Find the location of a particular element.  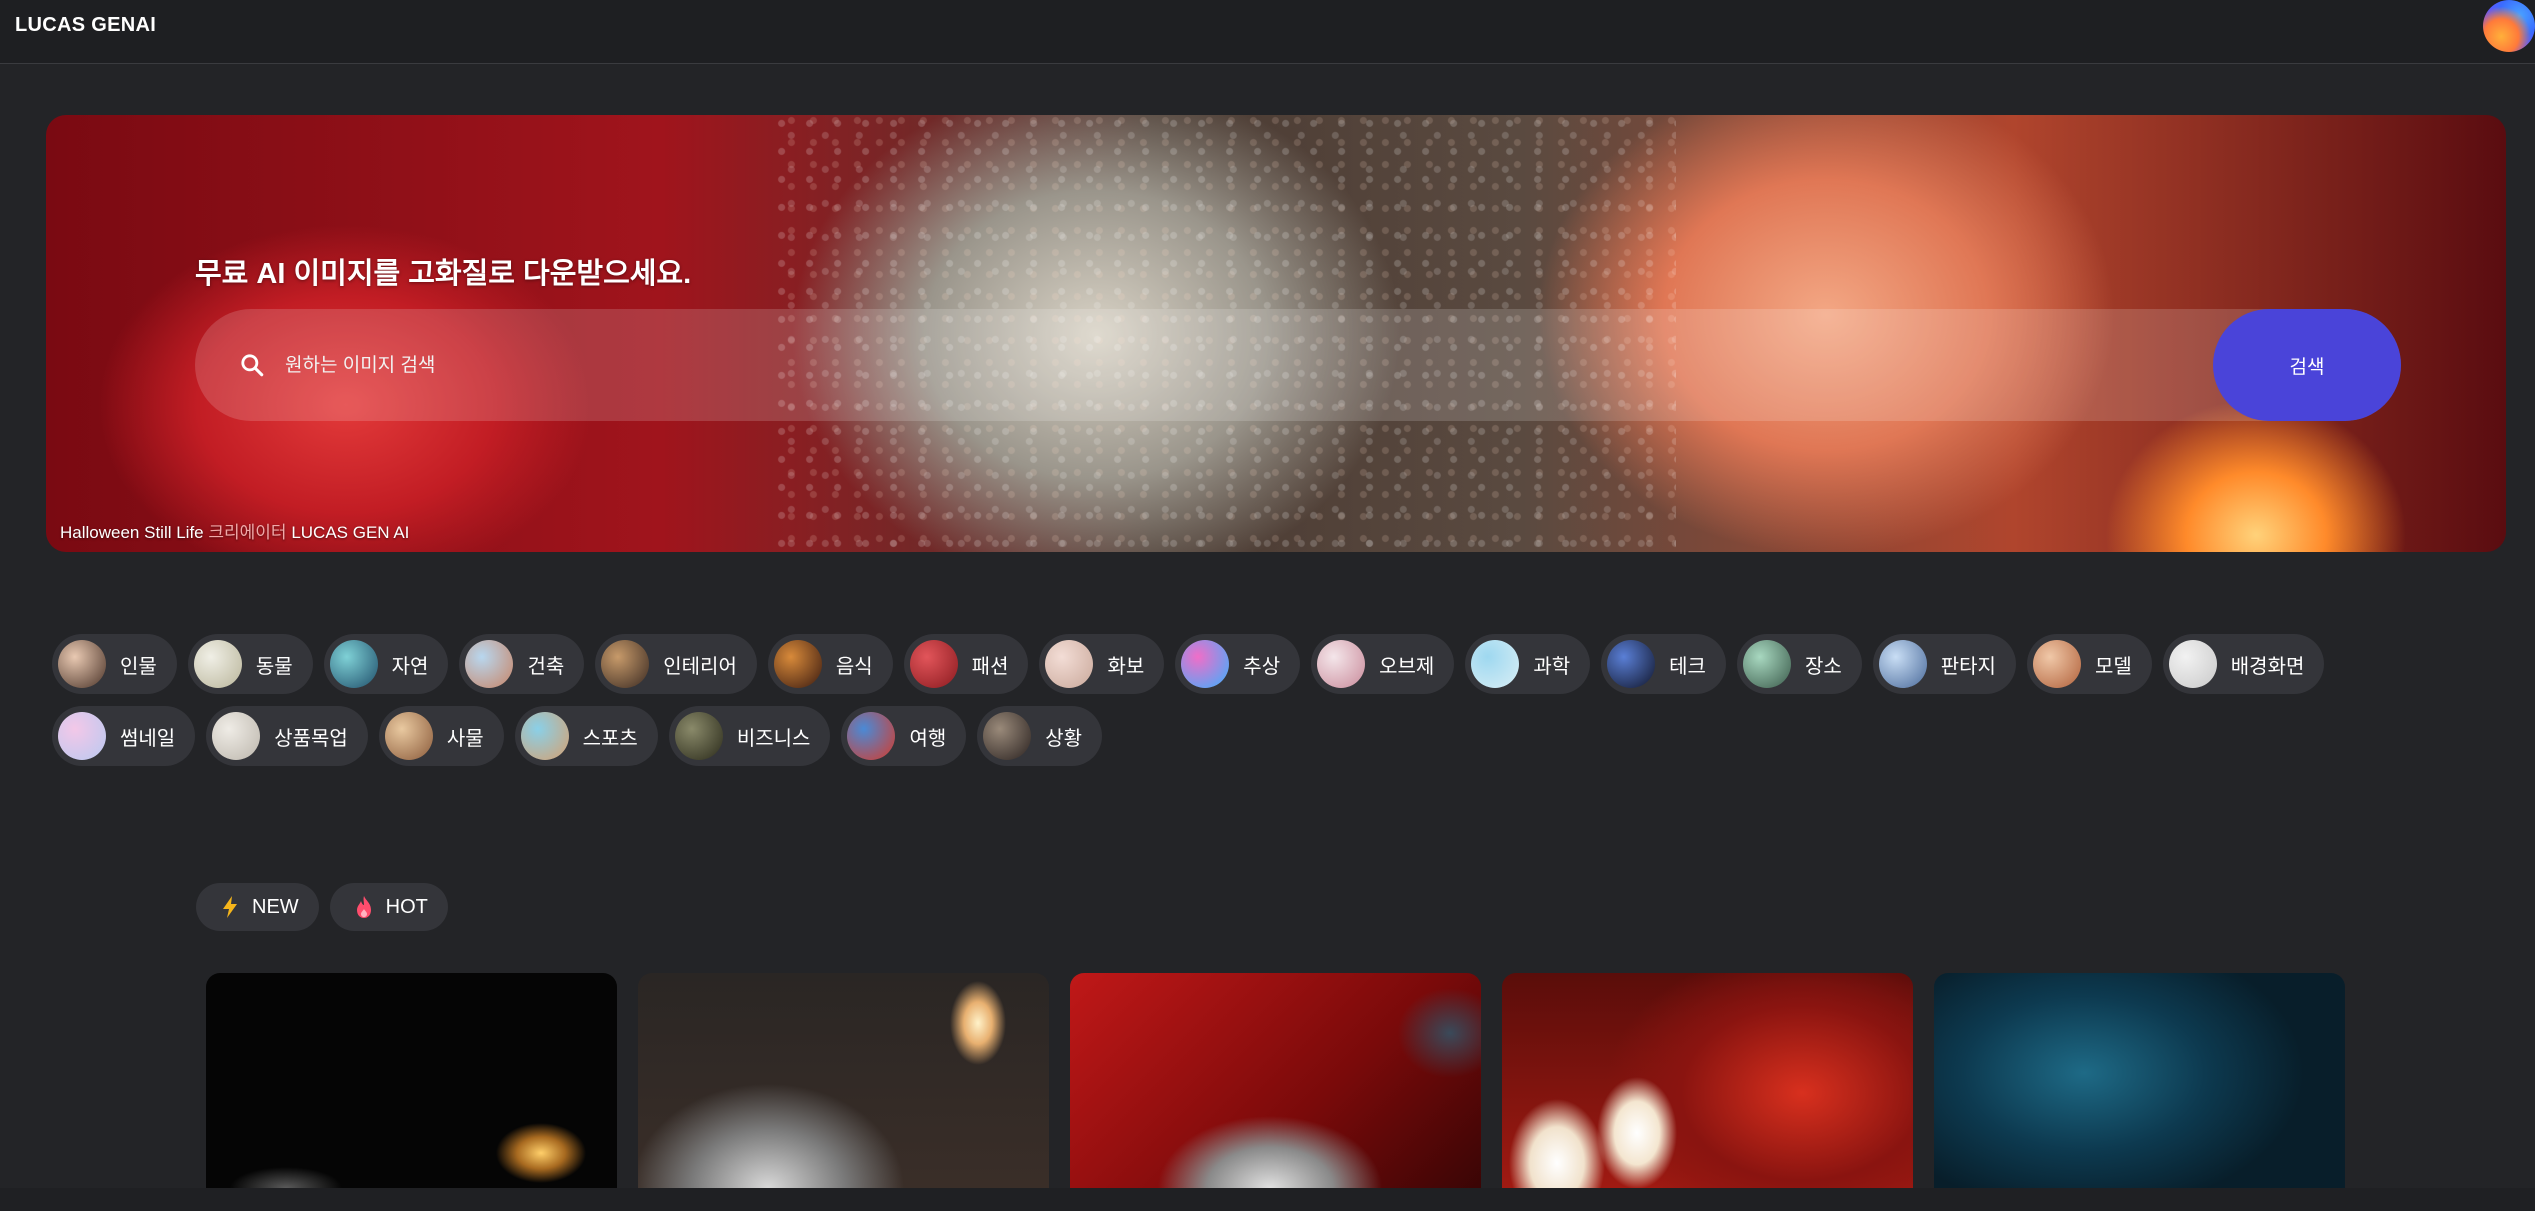

category-chip: 장소 is located at coordinates (1799, 664).